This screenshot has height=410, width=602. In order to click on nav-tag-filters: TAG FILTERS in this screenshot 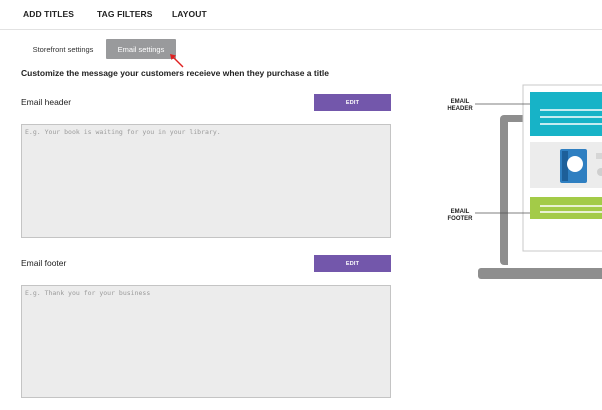, I will do `click(125, 14)`.